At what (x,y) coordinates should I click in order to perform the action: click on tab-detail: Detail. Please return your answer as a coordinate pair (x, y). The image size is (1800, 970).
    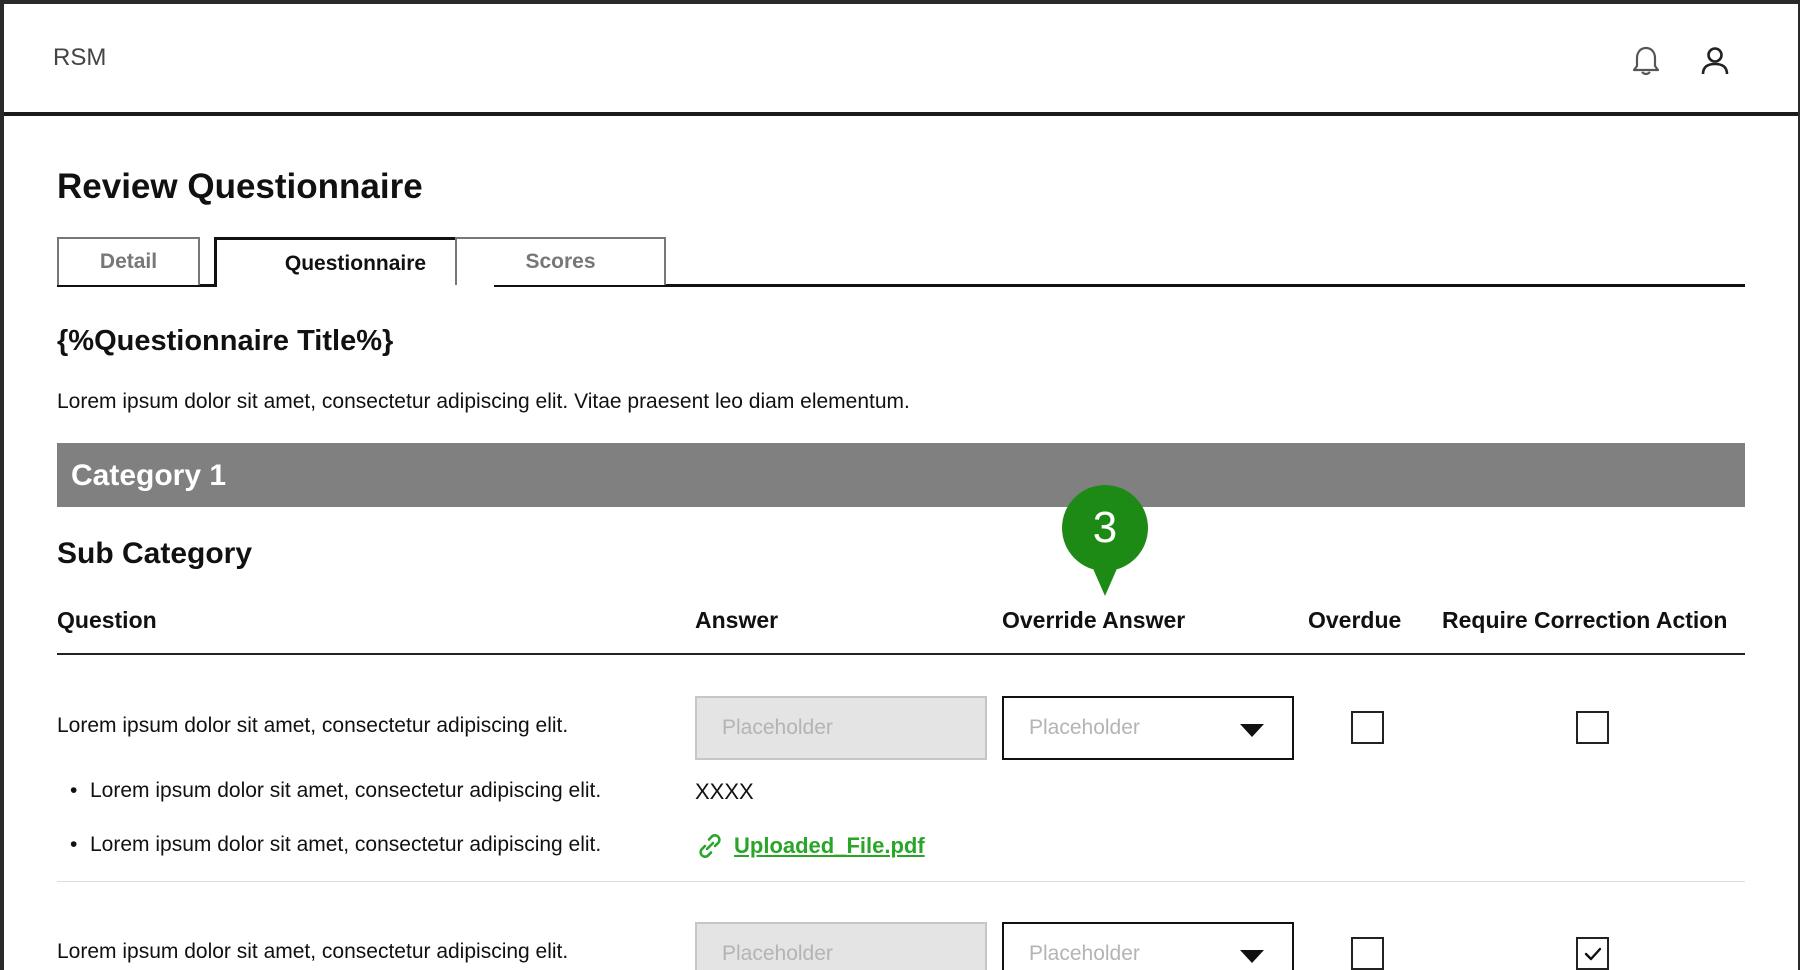
    Looking at the image, I should click on (128, 261).